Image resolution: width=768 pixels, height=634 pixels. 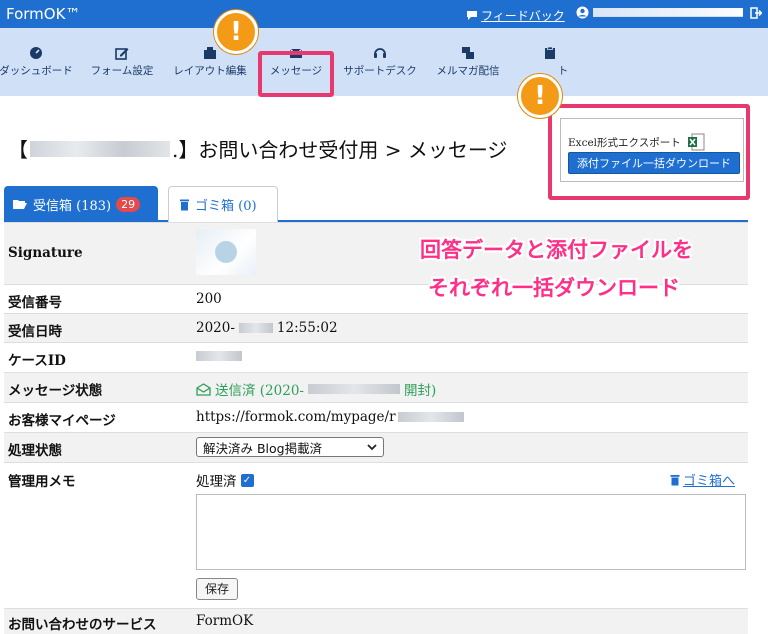 What do you see at coordinates (35, 332) in the screenshot?
I see `received-at-label: 受信日時` at bounding box center [35, 332].